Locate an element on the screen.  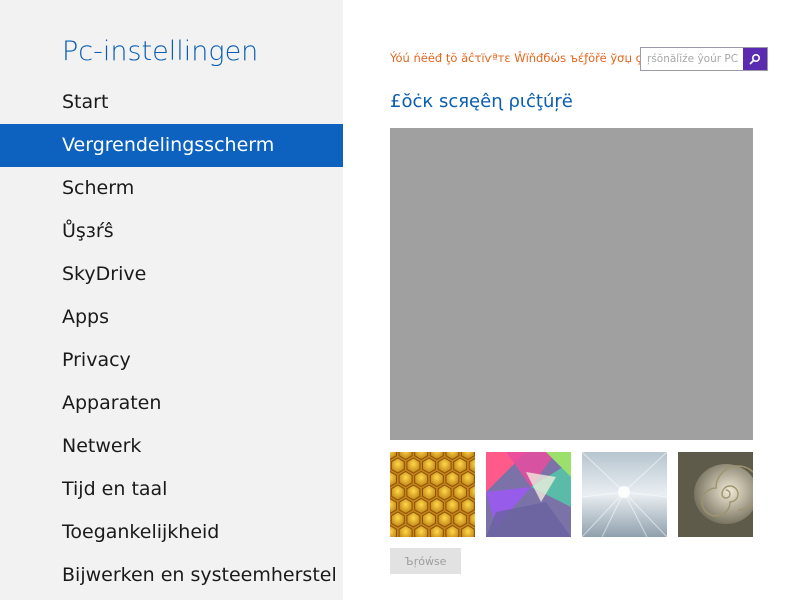
search-button is located at coordinates (755, 59).